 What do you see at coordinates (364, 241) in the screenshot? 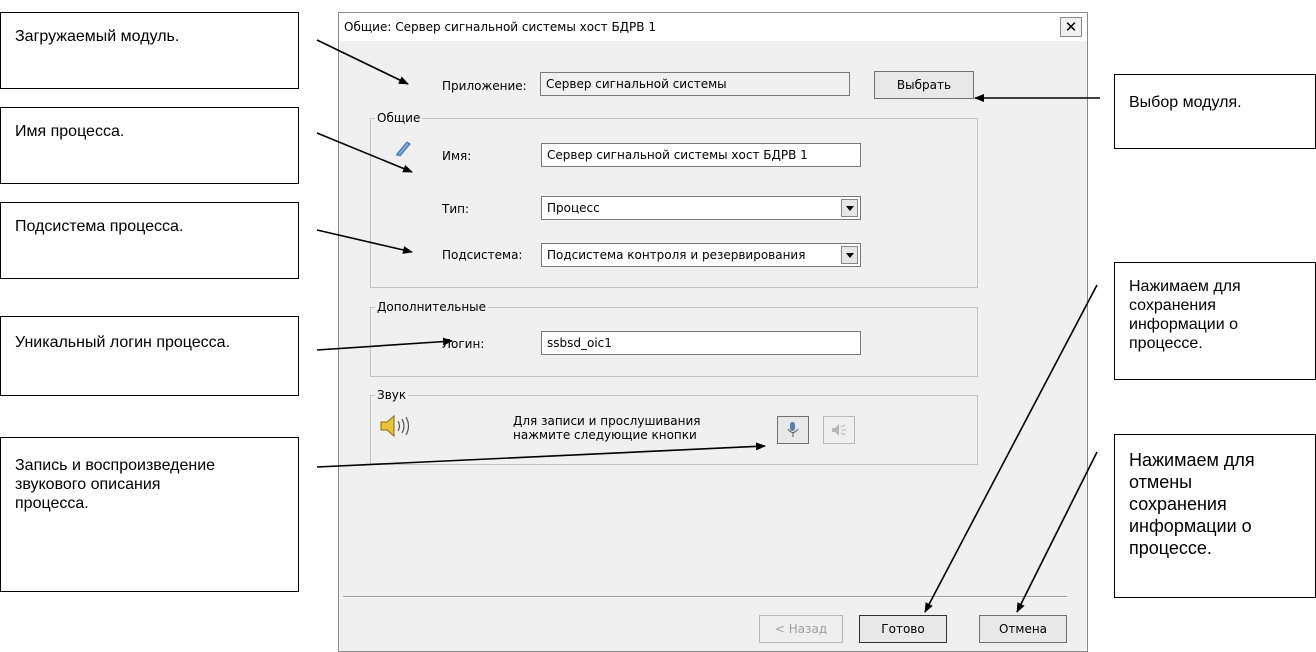
I see `arrow-subsystem` at bounding box center [364, 241].